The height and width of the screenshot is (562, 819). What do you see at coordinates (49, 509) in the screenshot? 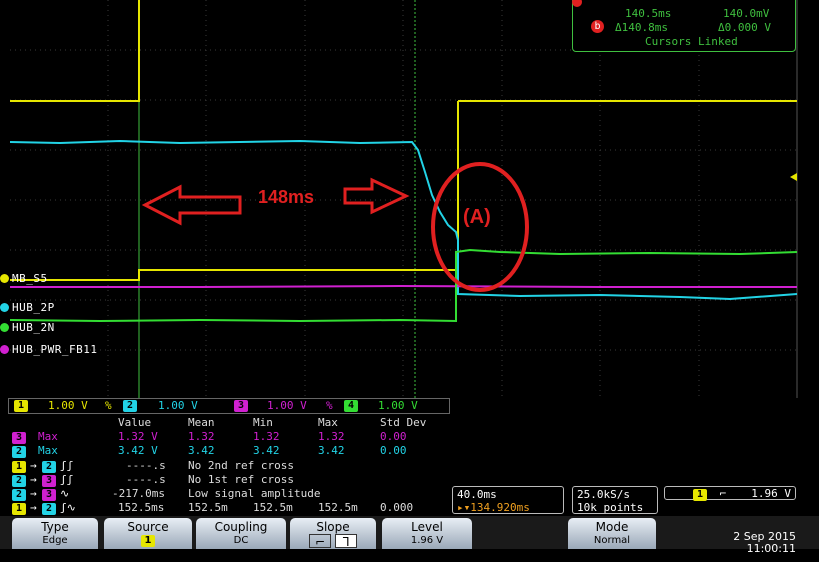
I see `delay4-src-b: 2` at bounding box center [49, 509].